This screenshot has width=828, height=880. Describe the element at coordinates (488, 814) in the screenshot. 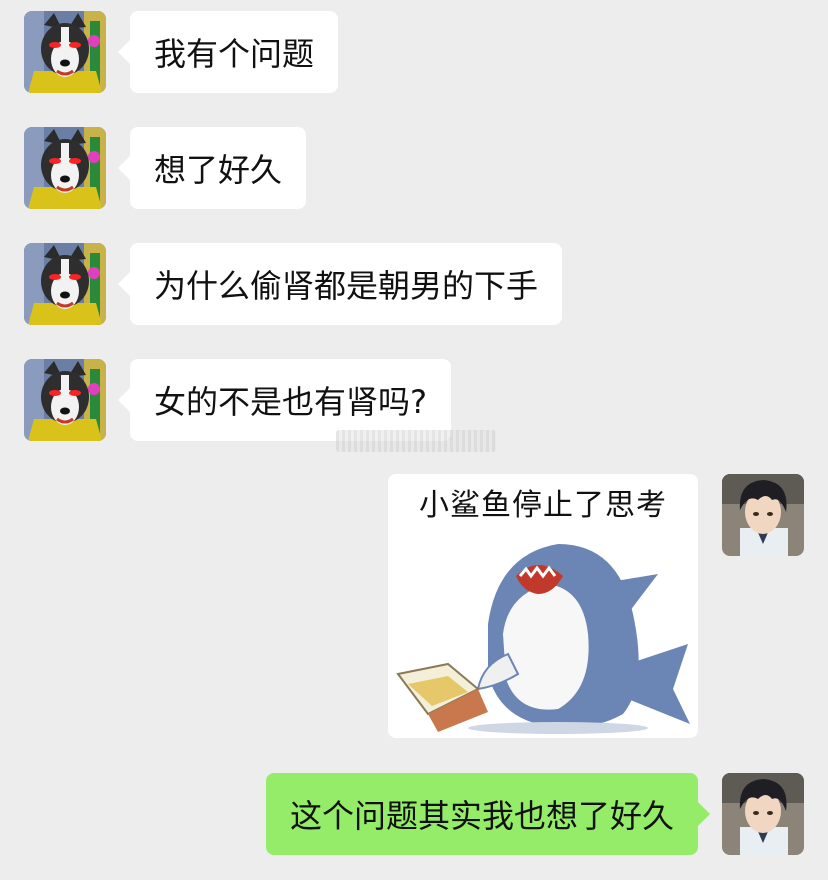

I see `outgoing-message-bubble: 这个问题其实我也想了好久` at that location.